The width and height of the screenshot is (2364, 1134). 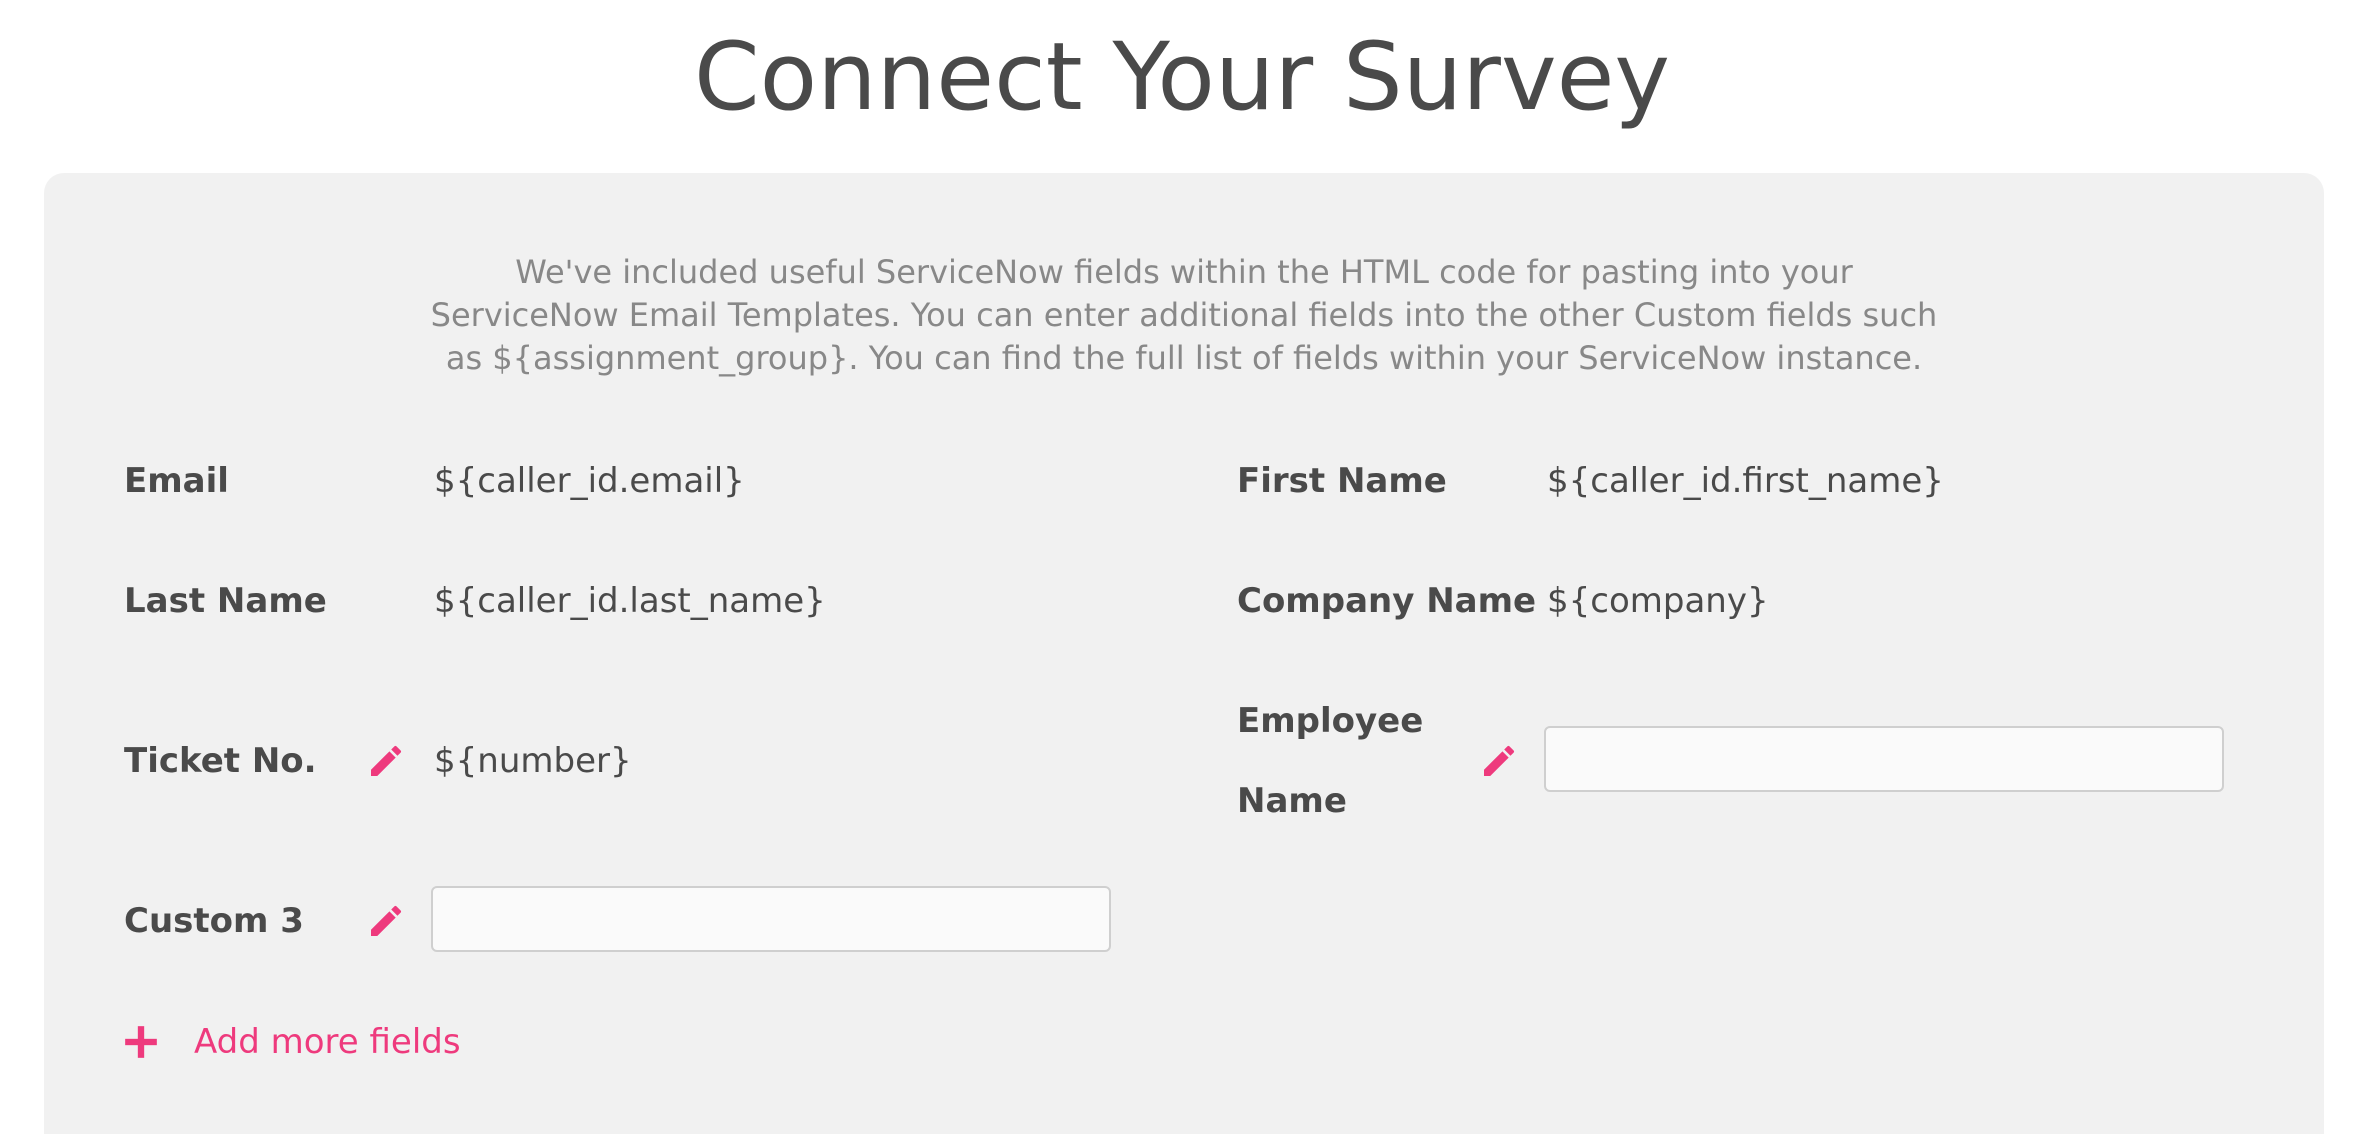 I want to click on custom-3-pencil-icon, so click(x=386, y=921).